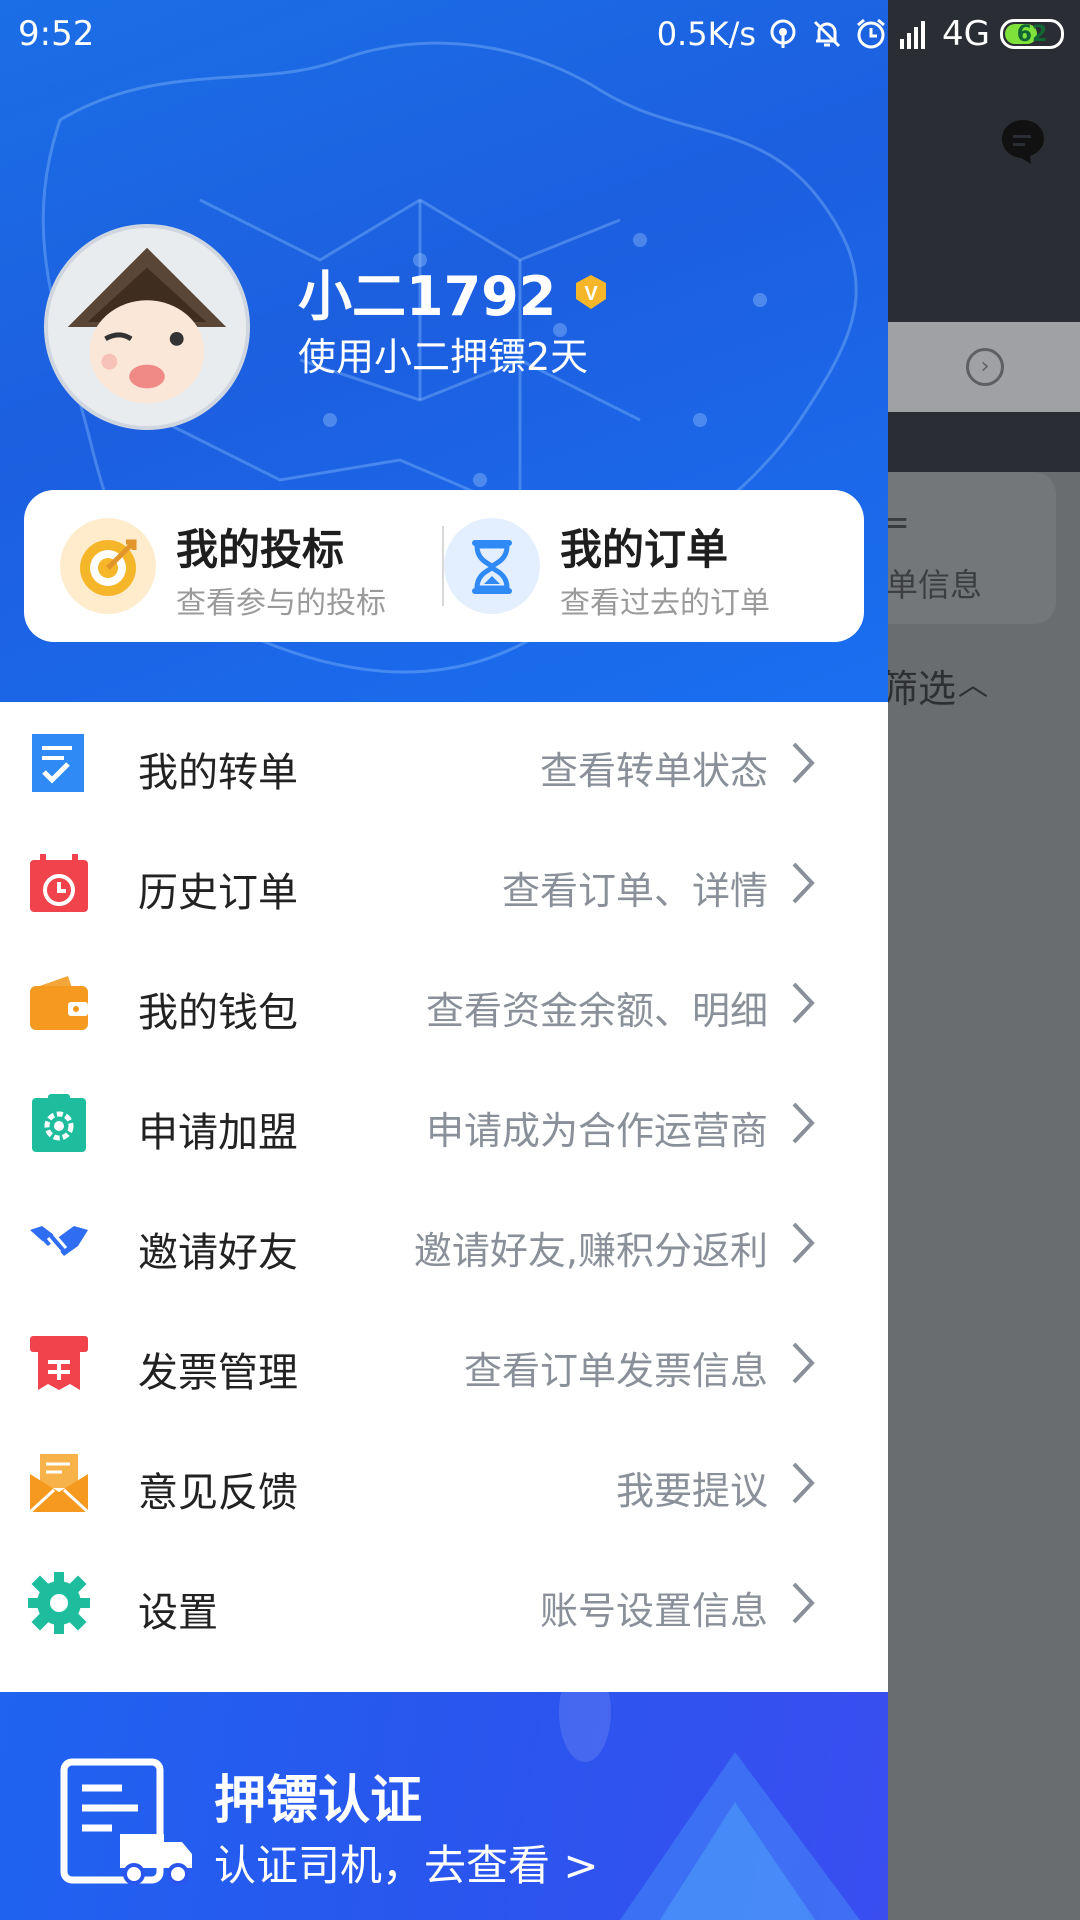 Image resolution: width=1080 pixels, height=1920 pixels. Describe the element at coordinates (827, 34) in the screenshot. I see `mute-bell-icon` at that location.